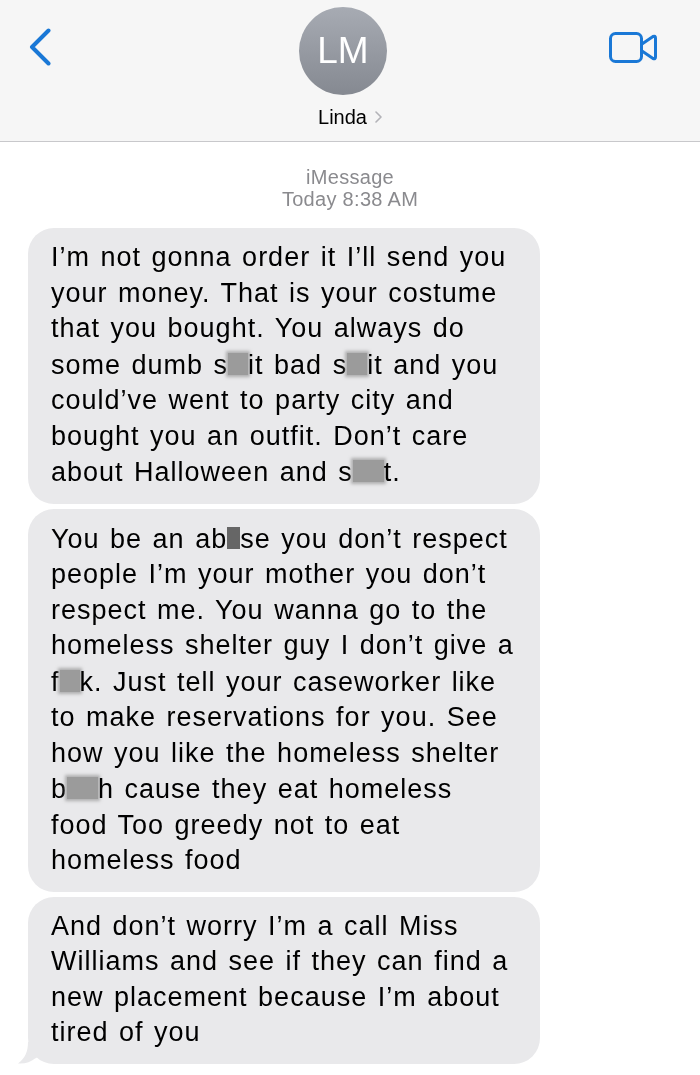 Image resolution: width=700 pixels, height=1075 pixels. What do you see at coordinates (280, 979) in the screenshot?
I see `message-text: And don’t worry I’m a call Miss Williams and see if they can find a new placement because I’m about tired of you` at bounding box center [280, 979].